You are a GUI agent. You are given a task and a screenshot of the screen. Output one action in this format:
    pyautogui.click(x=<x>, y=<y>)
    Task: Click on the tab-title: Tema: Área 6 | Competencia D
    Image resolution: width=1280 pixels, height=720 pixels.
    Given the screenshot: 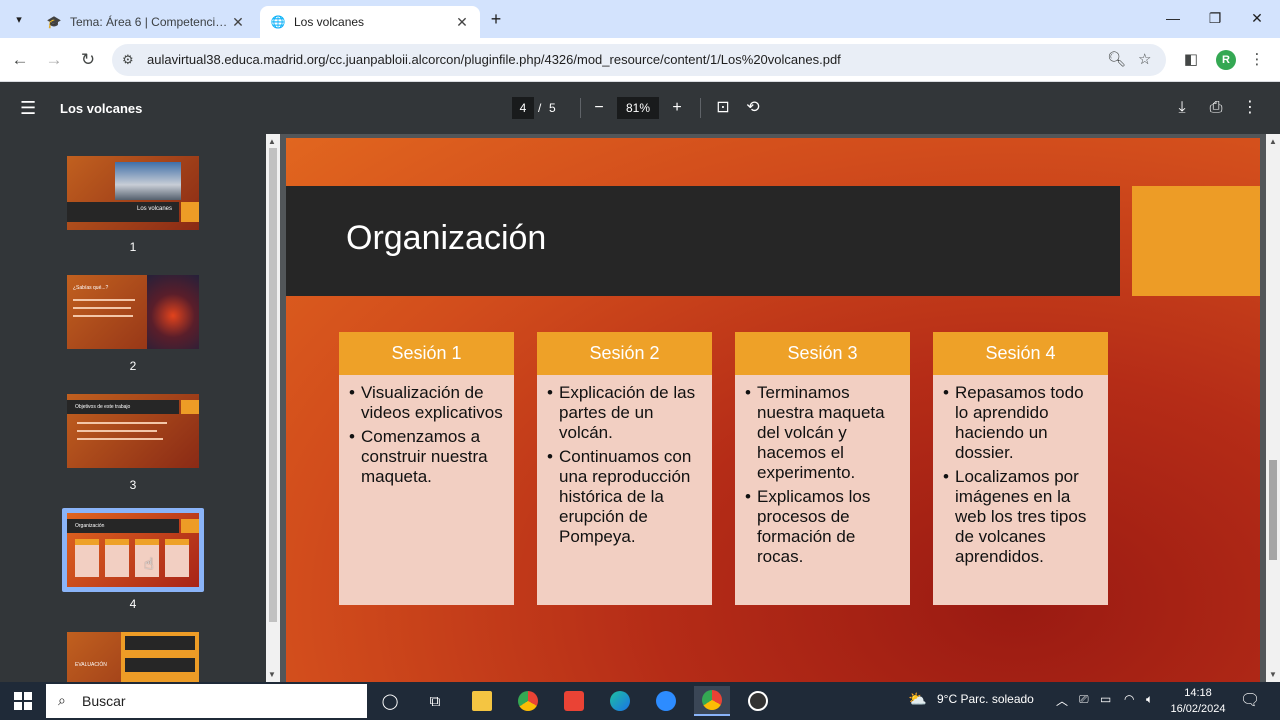 What is the action you would take?
    pyautogui.click(x=150, y=22)
    